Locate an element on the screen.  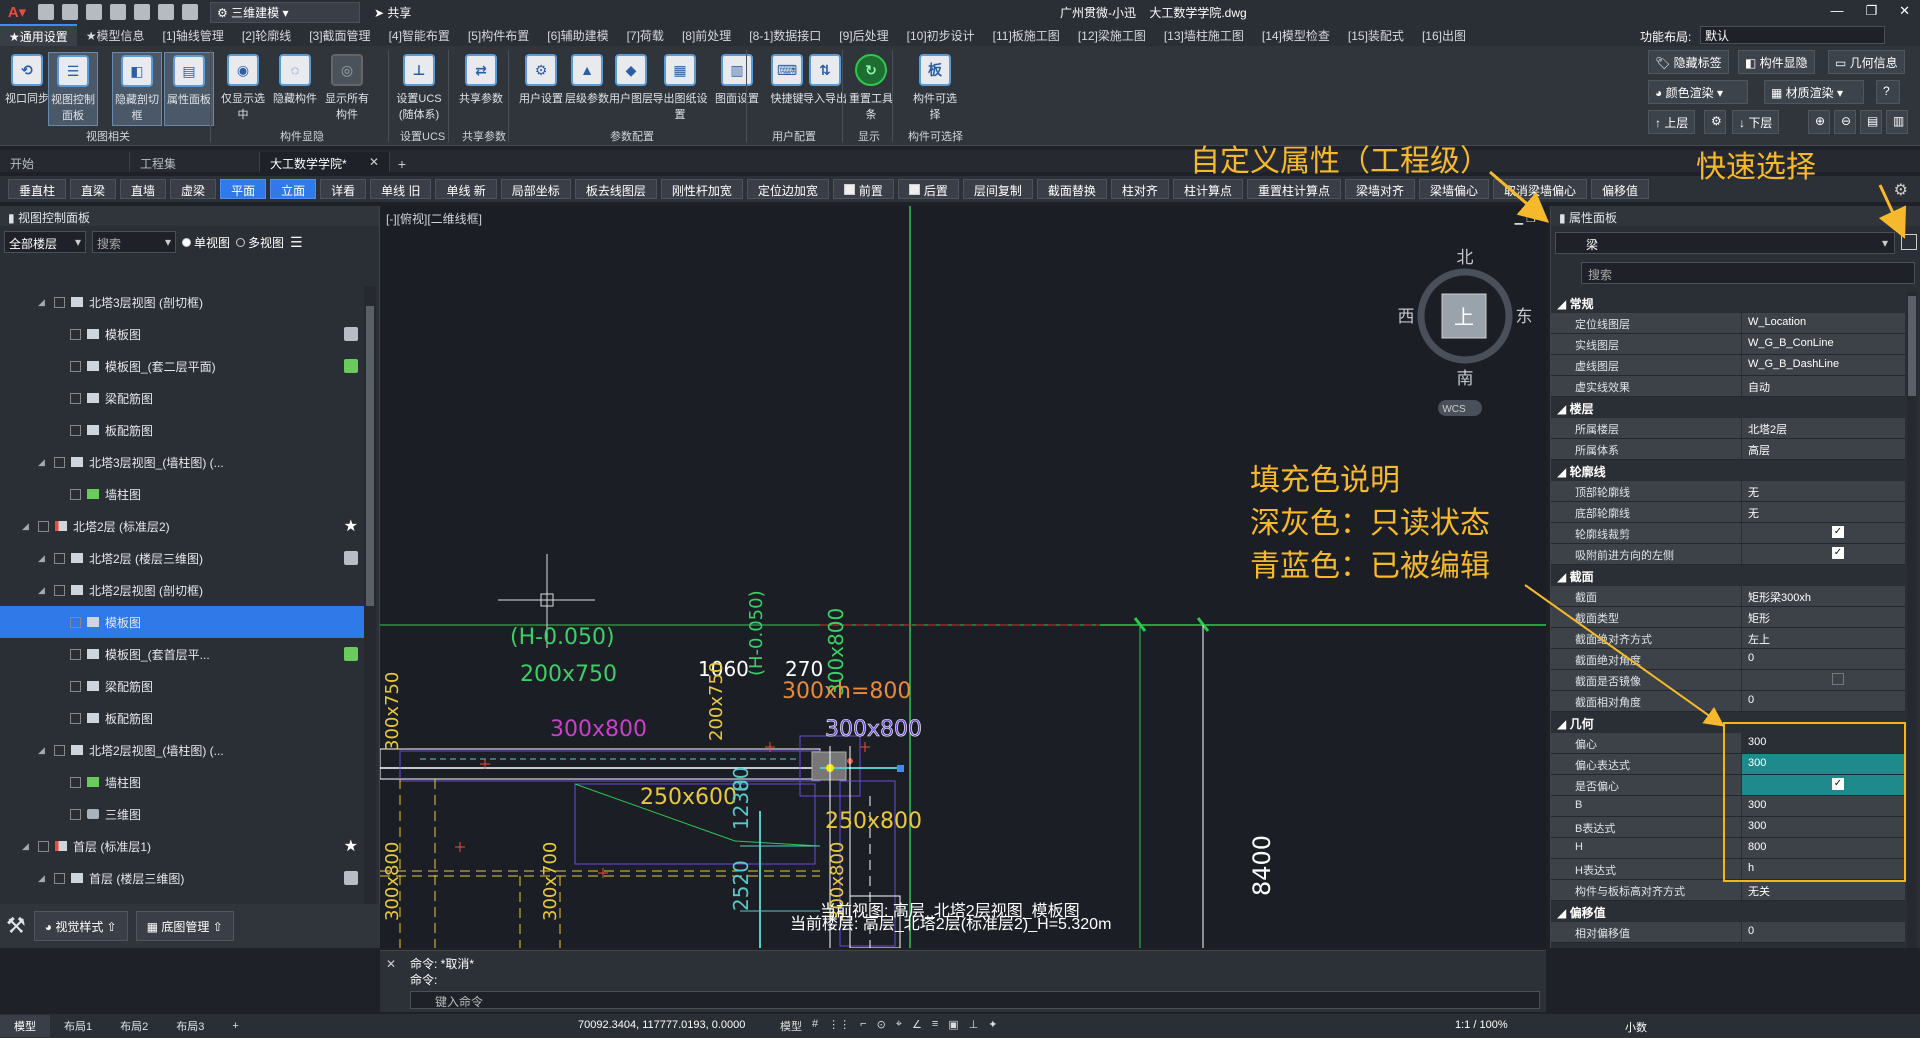
cmdline-close-icon: ✕ is located at coordinates (391, 964).